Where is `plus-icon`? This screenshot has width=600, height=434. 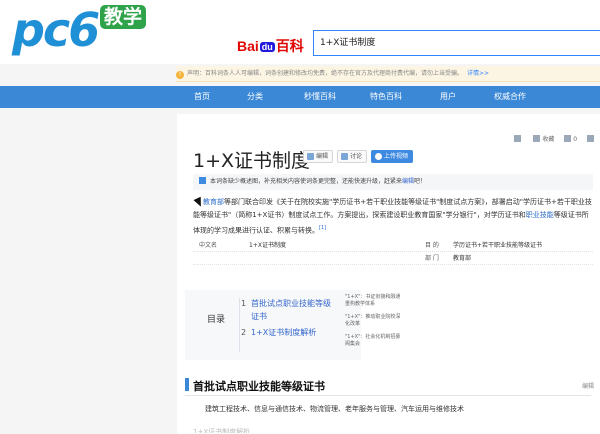 plus-icon is located at coordinates (378, 156).